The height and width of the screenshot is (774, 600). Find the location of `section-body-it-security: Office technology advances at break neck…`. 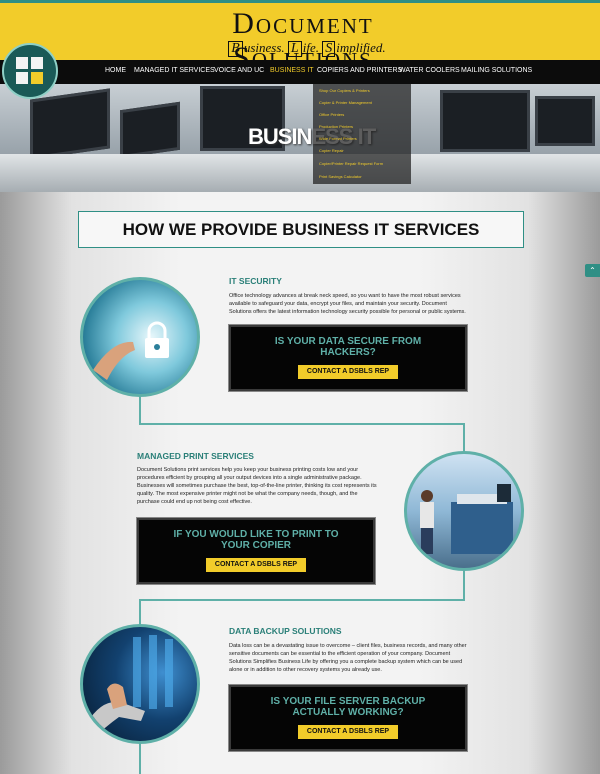

section-body-it-security: Office technology advances at break neck… is located at coordinates (347, 304).